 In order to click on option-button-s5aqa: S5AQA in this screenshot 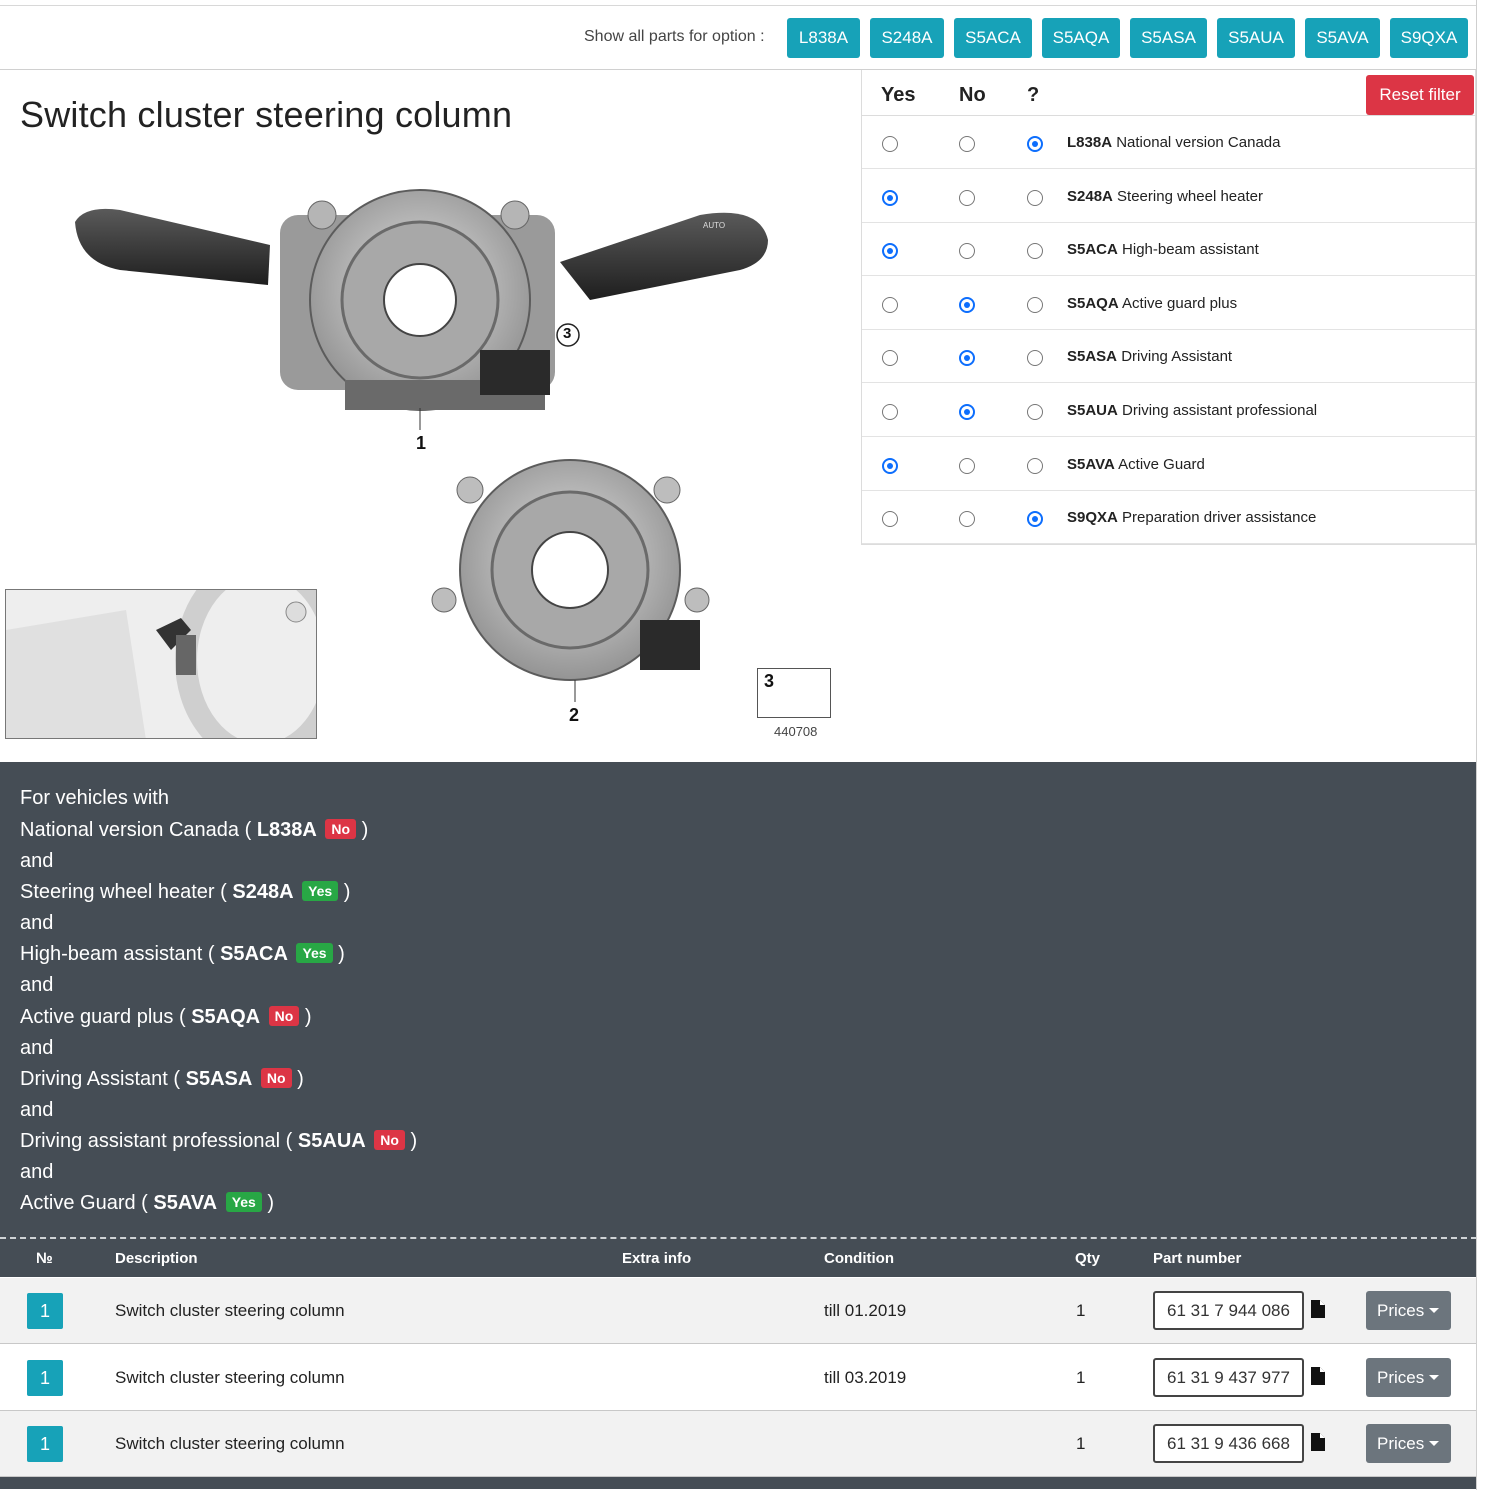, I will do `click(1081, 38)`.